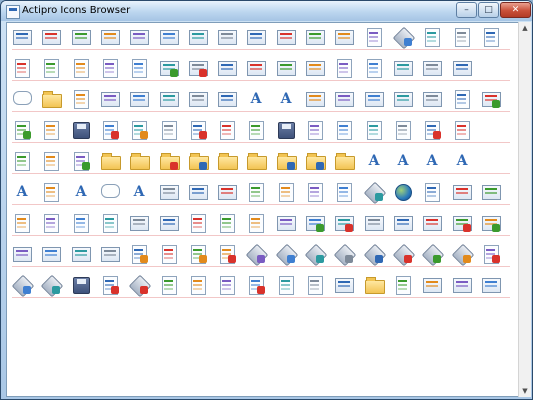 The image size is (533, 400). What do you see at coordinates (374, 130) in the screenshot?
I see `sticky-note-icon` at bounding box center [374, 130].